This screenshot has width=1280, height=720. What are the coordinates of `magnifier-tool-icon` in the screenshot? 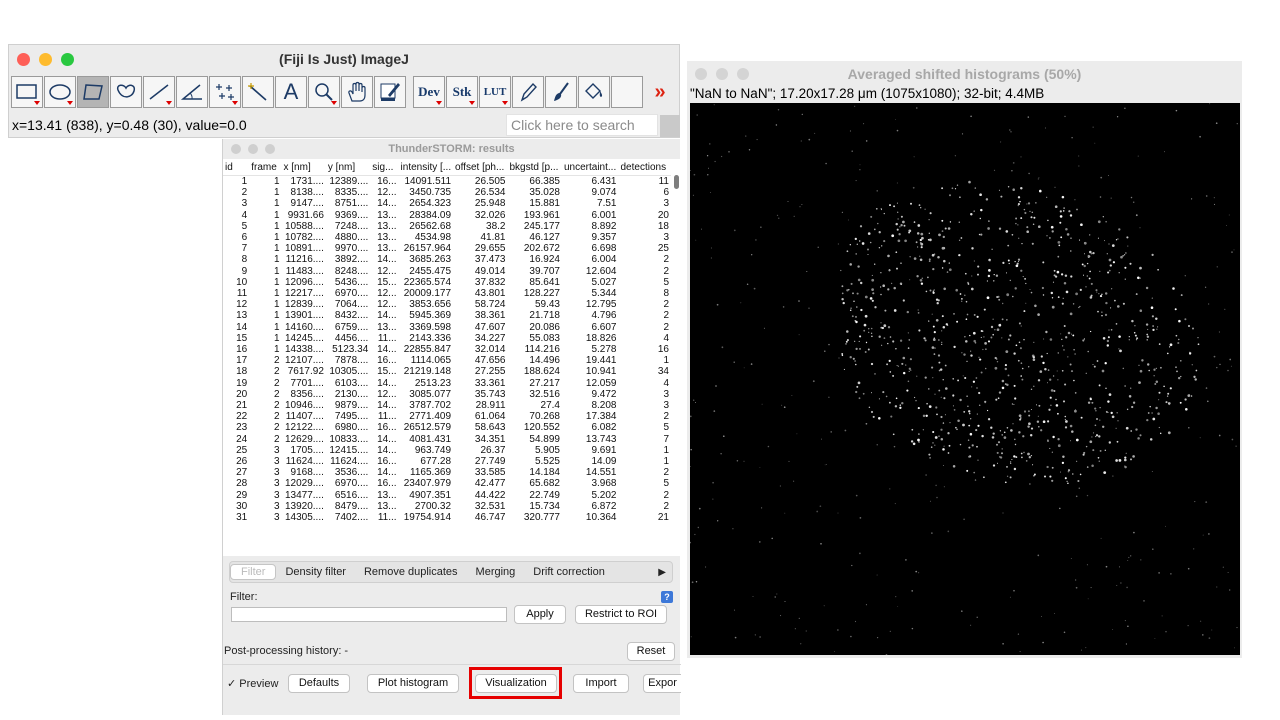 It's located at (324, 92).